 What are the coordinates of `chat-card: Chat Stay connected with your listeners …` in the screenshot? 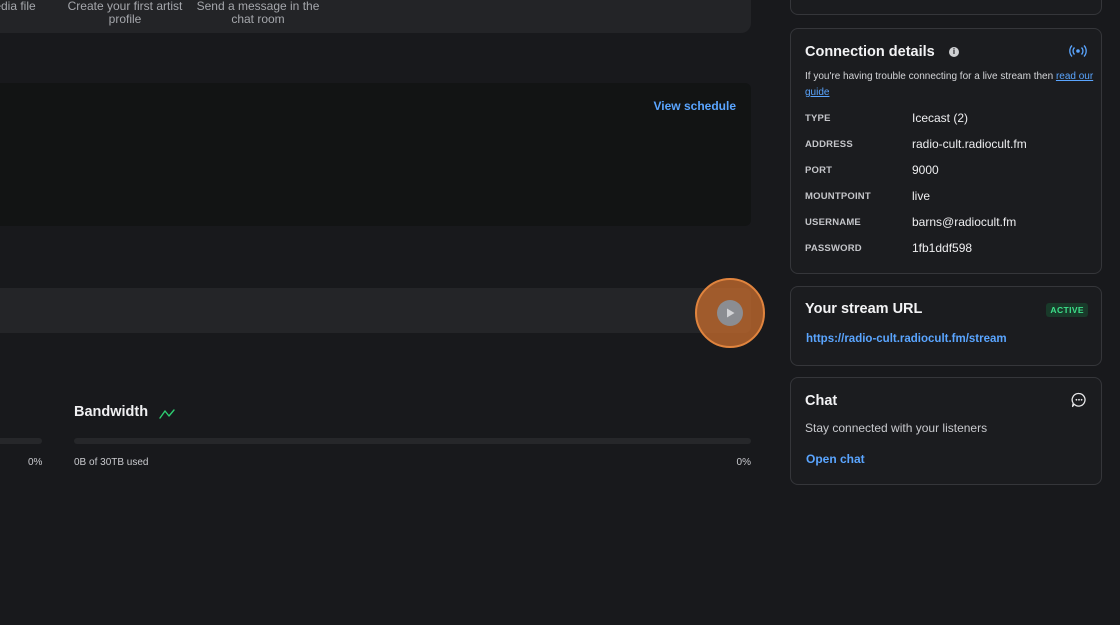 It's located at (946, 431).